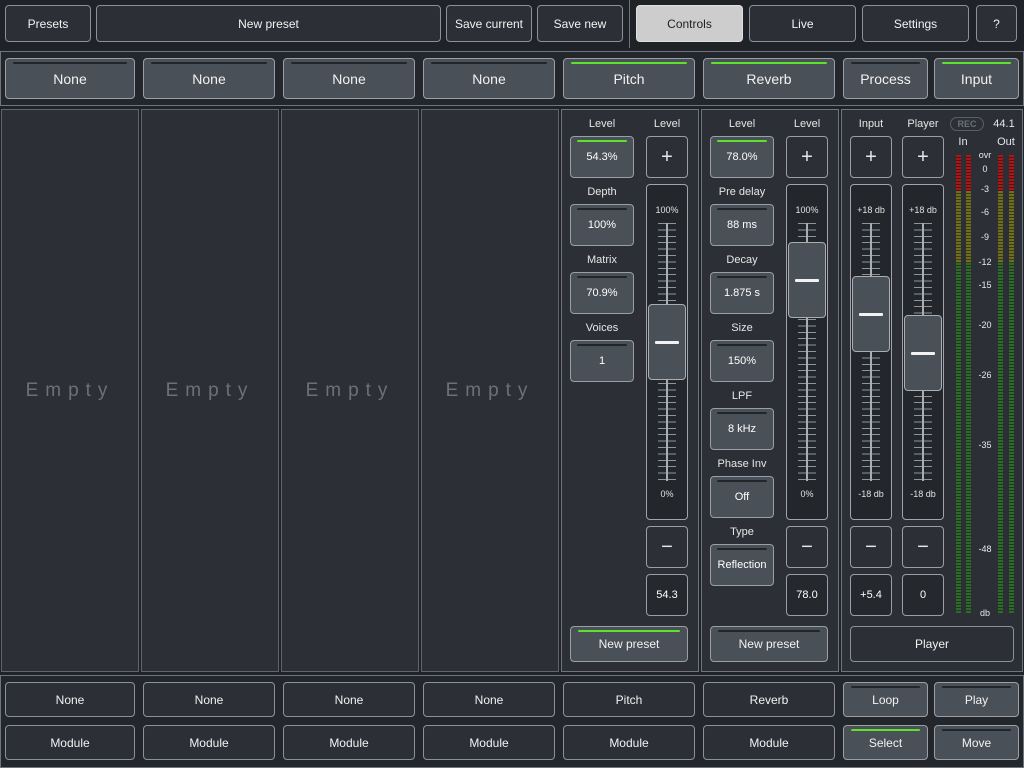  What do you see at coordinates (923, 157) in the screenshot?
I see `player-plus-button: +` at bounding box center [923, 157].